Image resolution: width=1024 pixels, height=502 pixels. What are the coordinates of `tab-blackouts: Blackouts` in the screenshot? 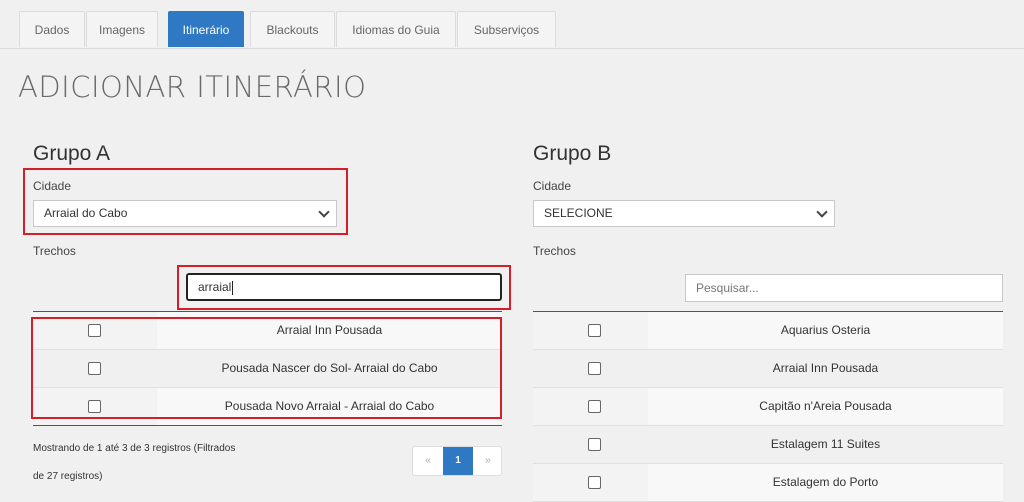 It's located at (292, 29).